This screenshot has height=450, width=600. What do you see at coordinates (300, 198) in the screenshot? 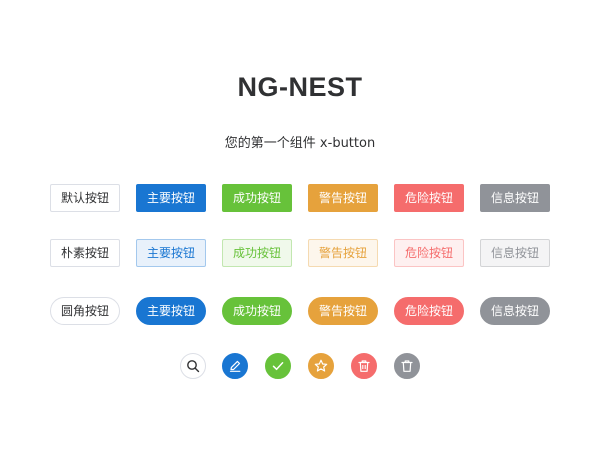
I see `solid-button-row: 默认按钮 主要按钮 成功按钮 警告按钮 危险按钮 信息按钮` at bounding box center [300, 198].